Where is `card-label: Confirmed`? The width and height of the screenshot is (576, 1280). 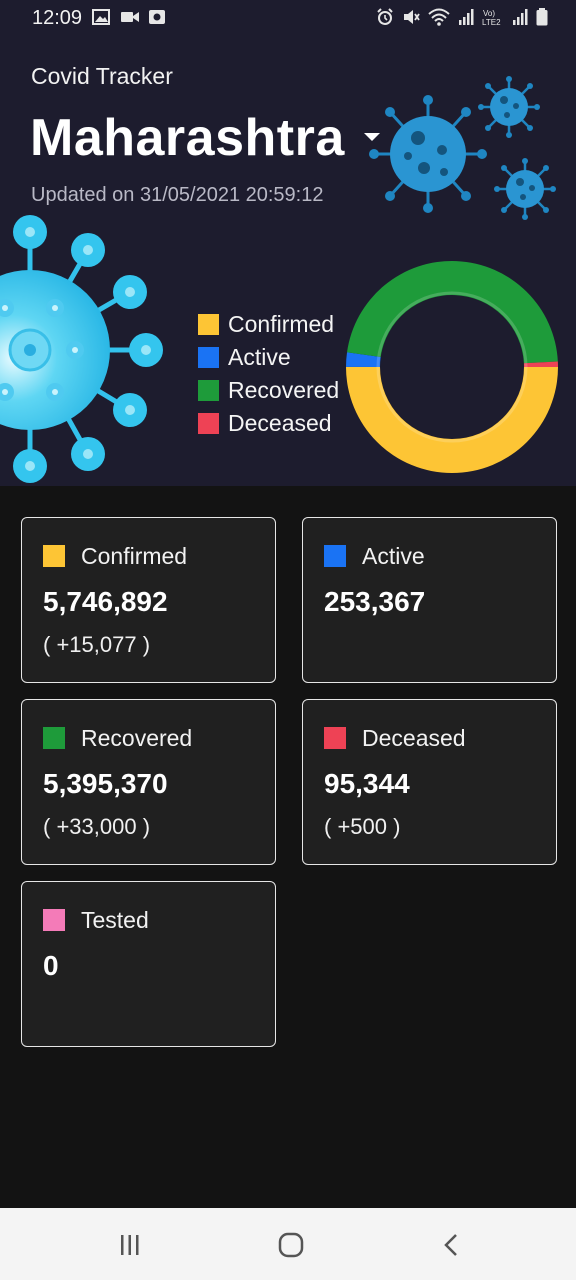
card-label: Confirmed is located at coordinates (134, 556).